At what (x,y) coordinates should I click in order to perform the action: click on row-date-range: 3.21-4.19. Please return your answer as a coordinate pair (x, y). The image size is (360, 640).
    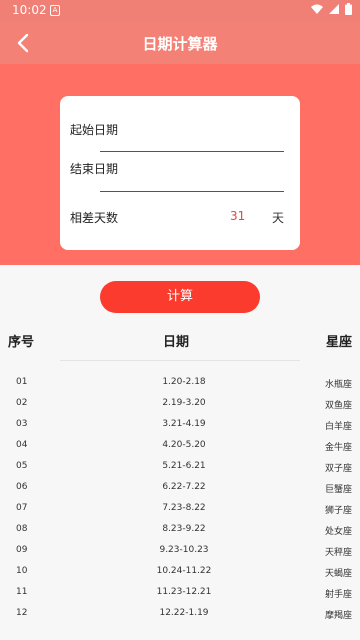
    Looking at the image, I should click on (184, 424).